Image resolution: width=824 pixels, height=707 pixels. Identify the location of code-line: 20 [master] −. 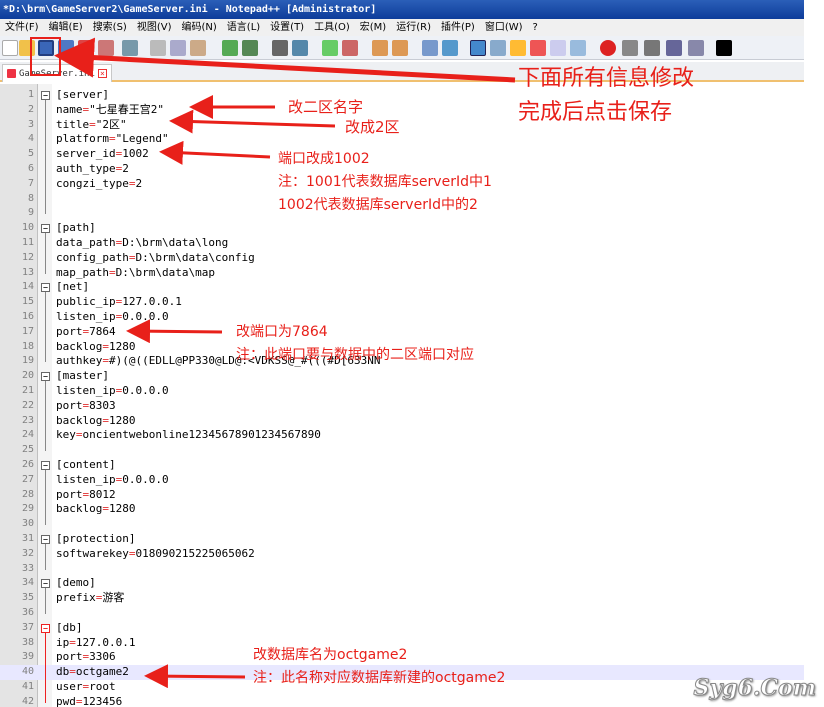
(402, 376).